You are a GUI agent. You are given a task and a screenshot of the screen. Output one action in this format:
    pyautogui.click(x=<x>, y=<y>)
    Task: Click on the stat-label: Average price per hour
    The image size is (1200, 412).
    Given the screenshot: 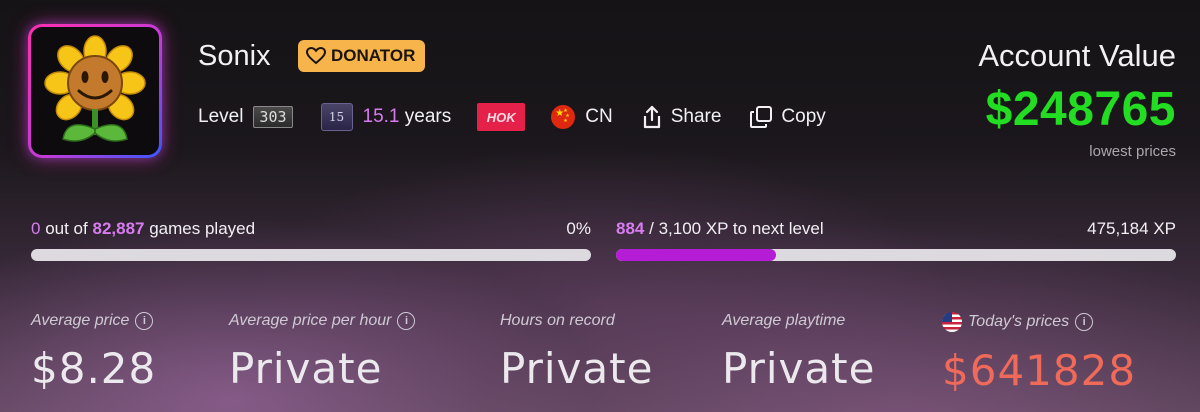 What is the action you would take?
    pyautogui.click(x=310, y=320)
    